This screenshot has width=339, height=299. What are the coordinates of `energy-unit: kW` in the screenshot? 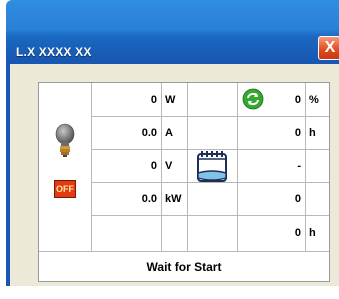 It's located at (173, 198).